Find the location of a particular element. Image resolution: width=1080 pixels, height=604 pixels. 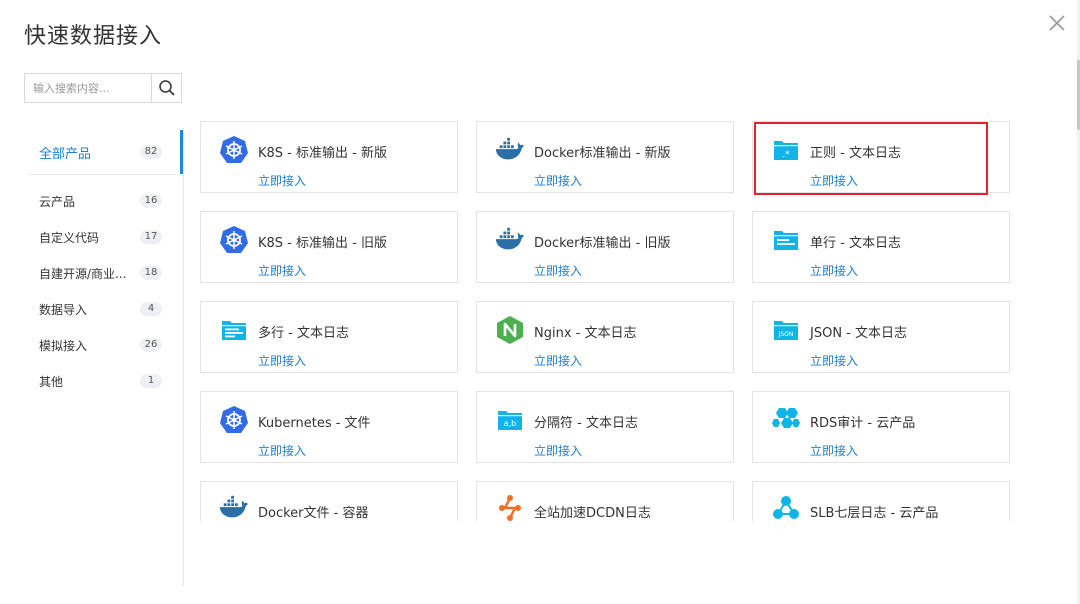

multi-line-folder-icon is located at coordinates (234, 330).